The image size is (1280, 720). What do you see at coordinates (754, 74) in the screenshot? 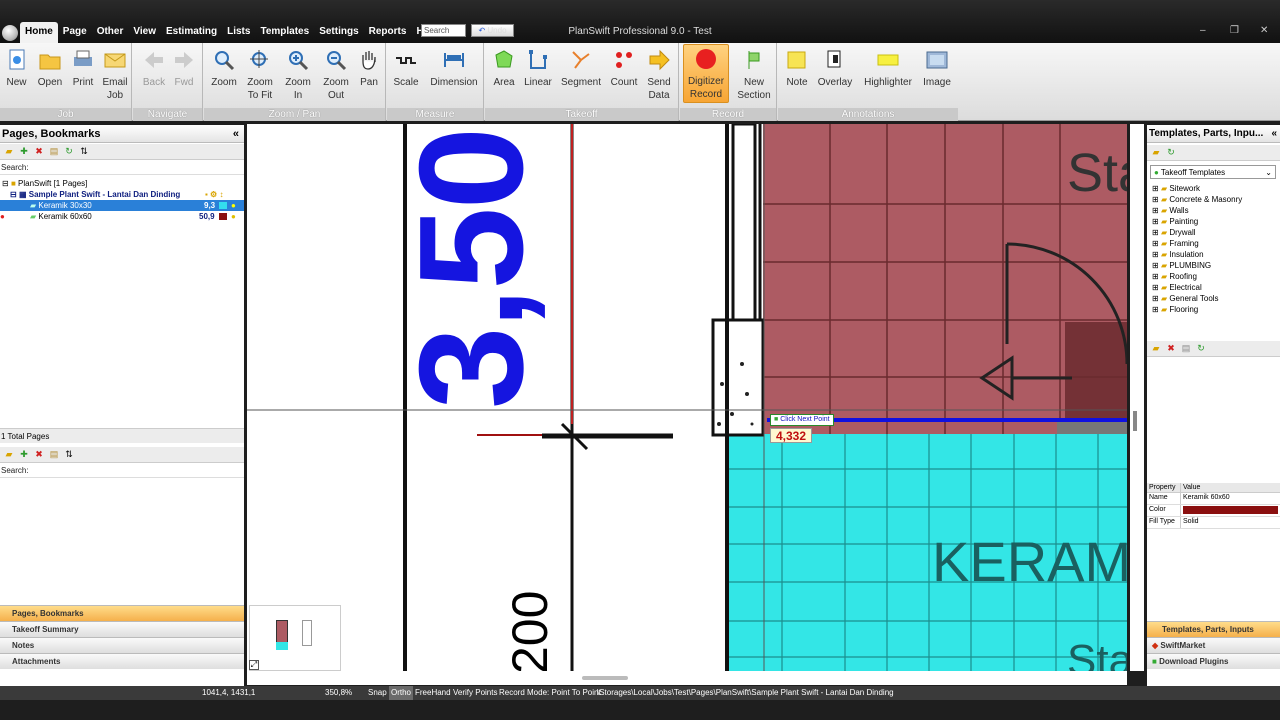
I see `new-section-button: New Section` at bounding box center [754, 74].